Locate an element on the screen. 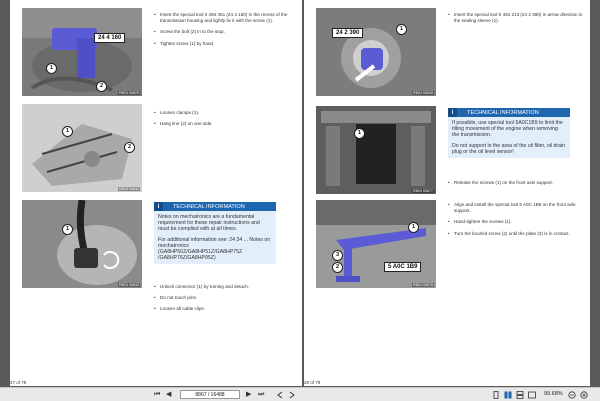 The width and height of the screenshot is (600, 401). forward-icon is located at coordinates (292, 395).